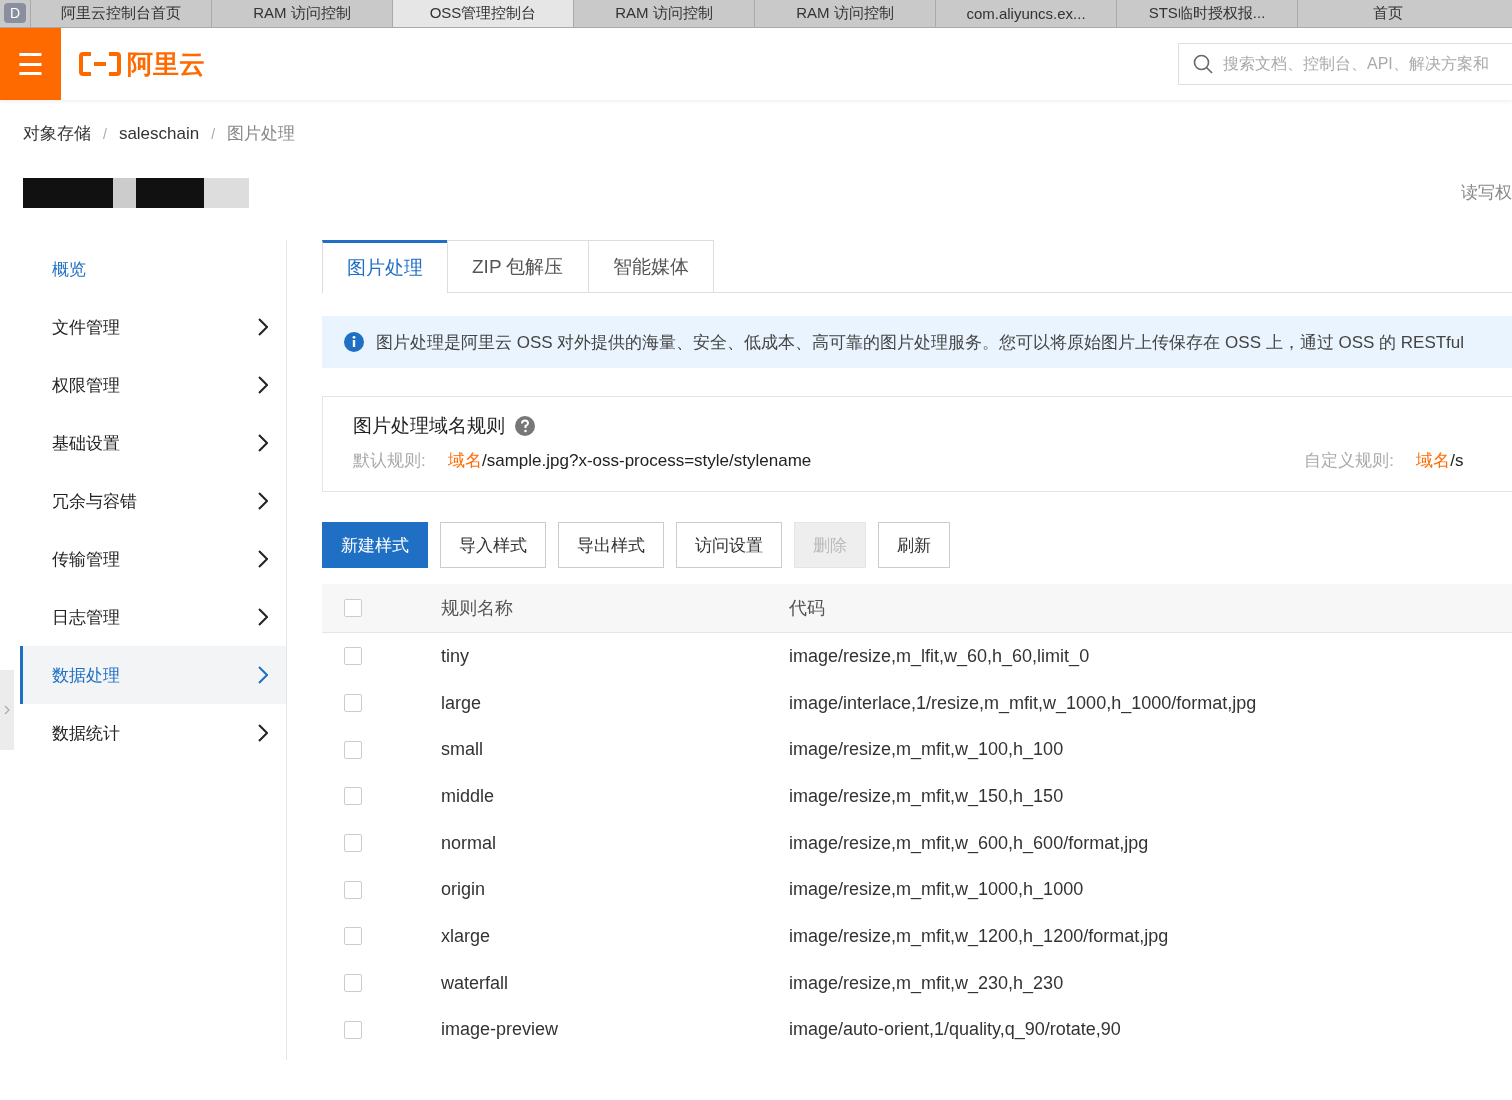 This screenshot has width=1512, height=1100. I want to click on rules-title: 图片处理域名规则, so click(429, 426).